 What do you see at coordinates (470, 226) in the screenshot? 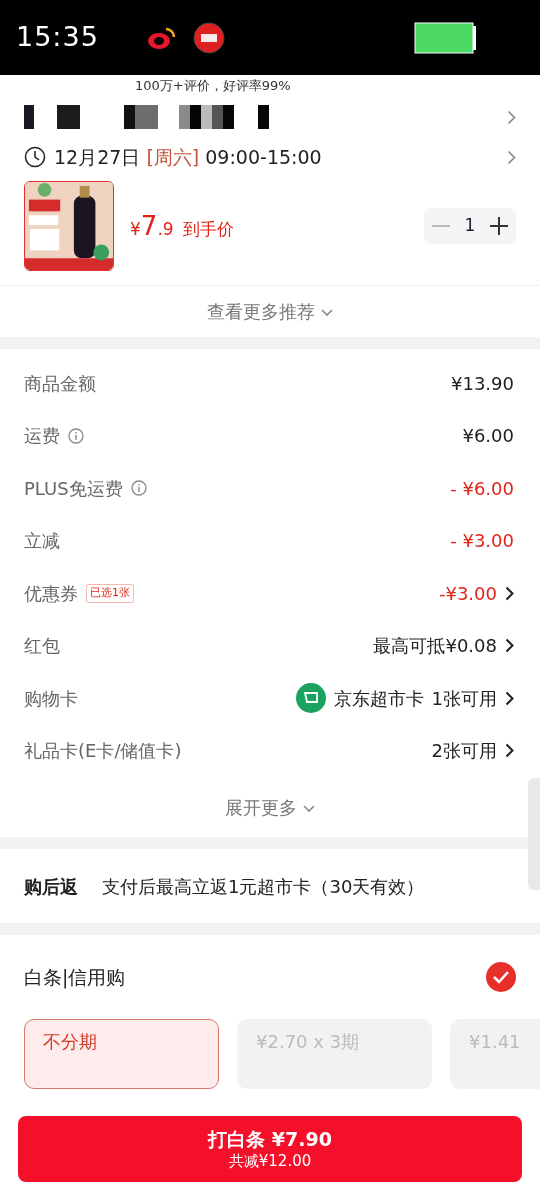
I see `quantity-stepper: 1` at bounding box center [470, 226].